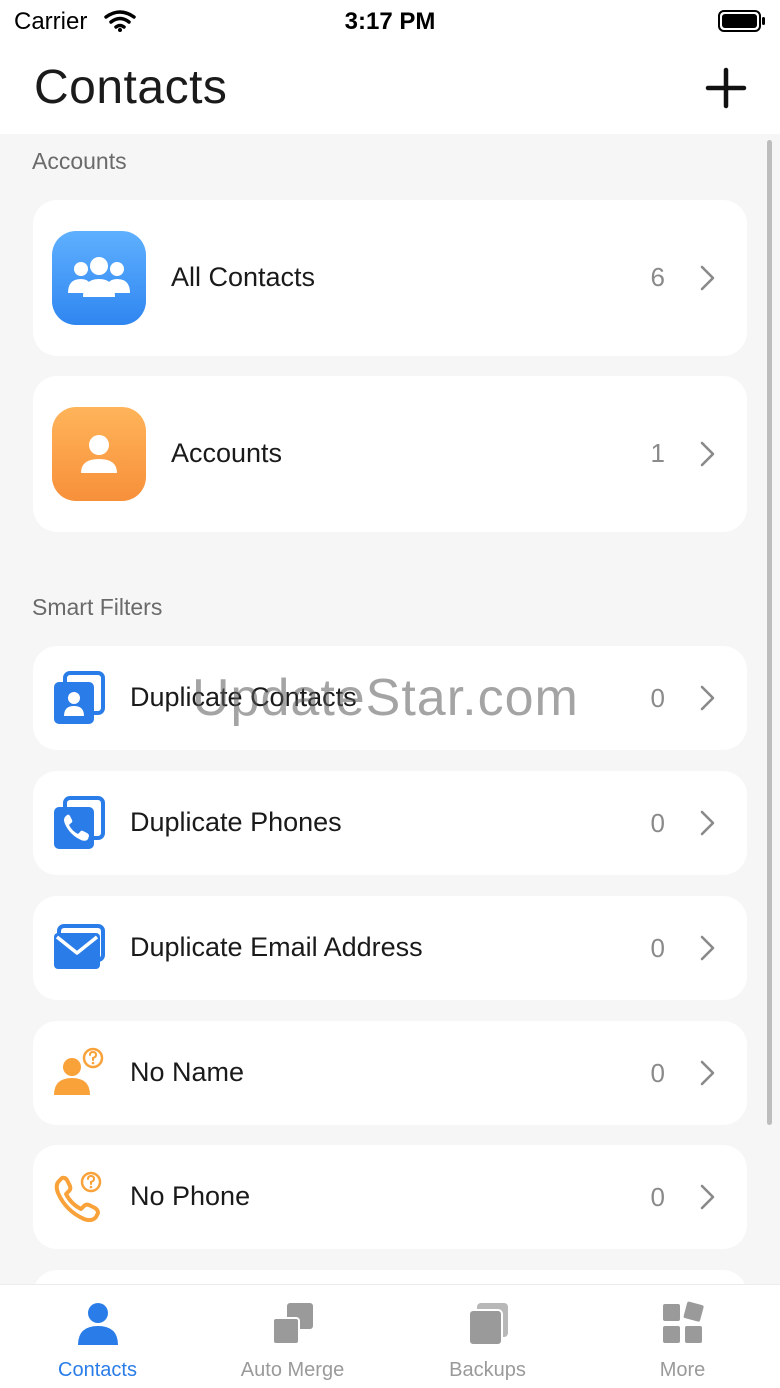  I want to click on tab-label: Backups, so click(487, 1370).